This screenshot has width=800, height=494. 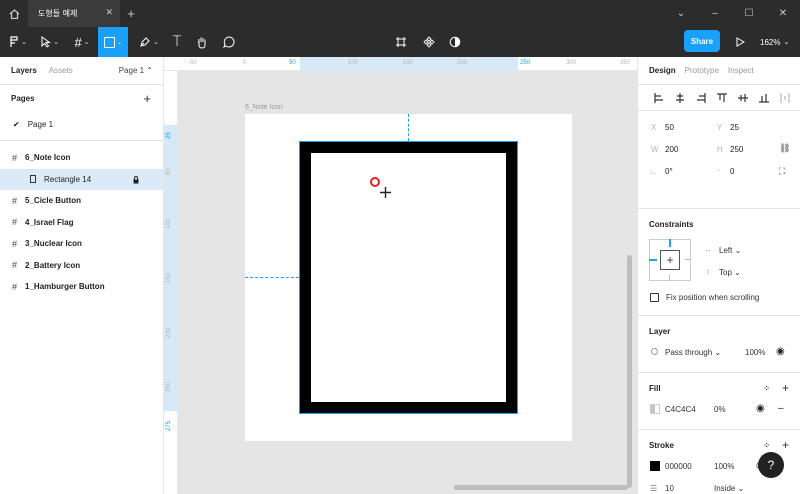 I want to click on layer-opacity-input: 100%, so click(x=755, y=352).